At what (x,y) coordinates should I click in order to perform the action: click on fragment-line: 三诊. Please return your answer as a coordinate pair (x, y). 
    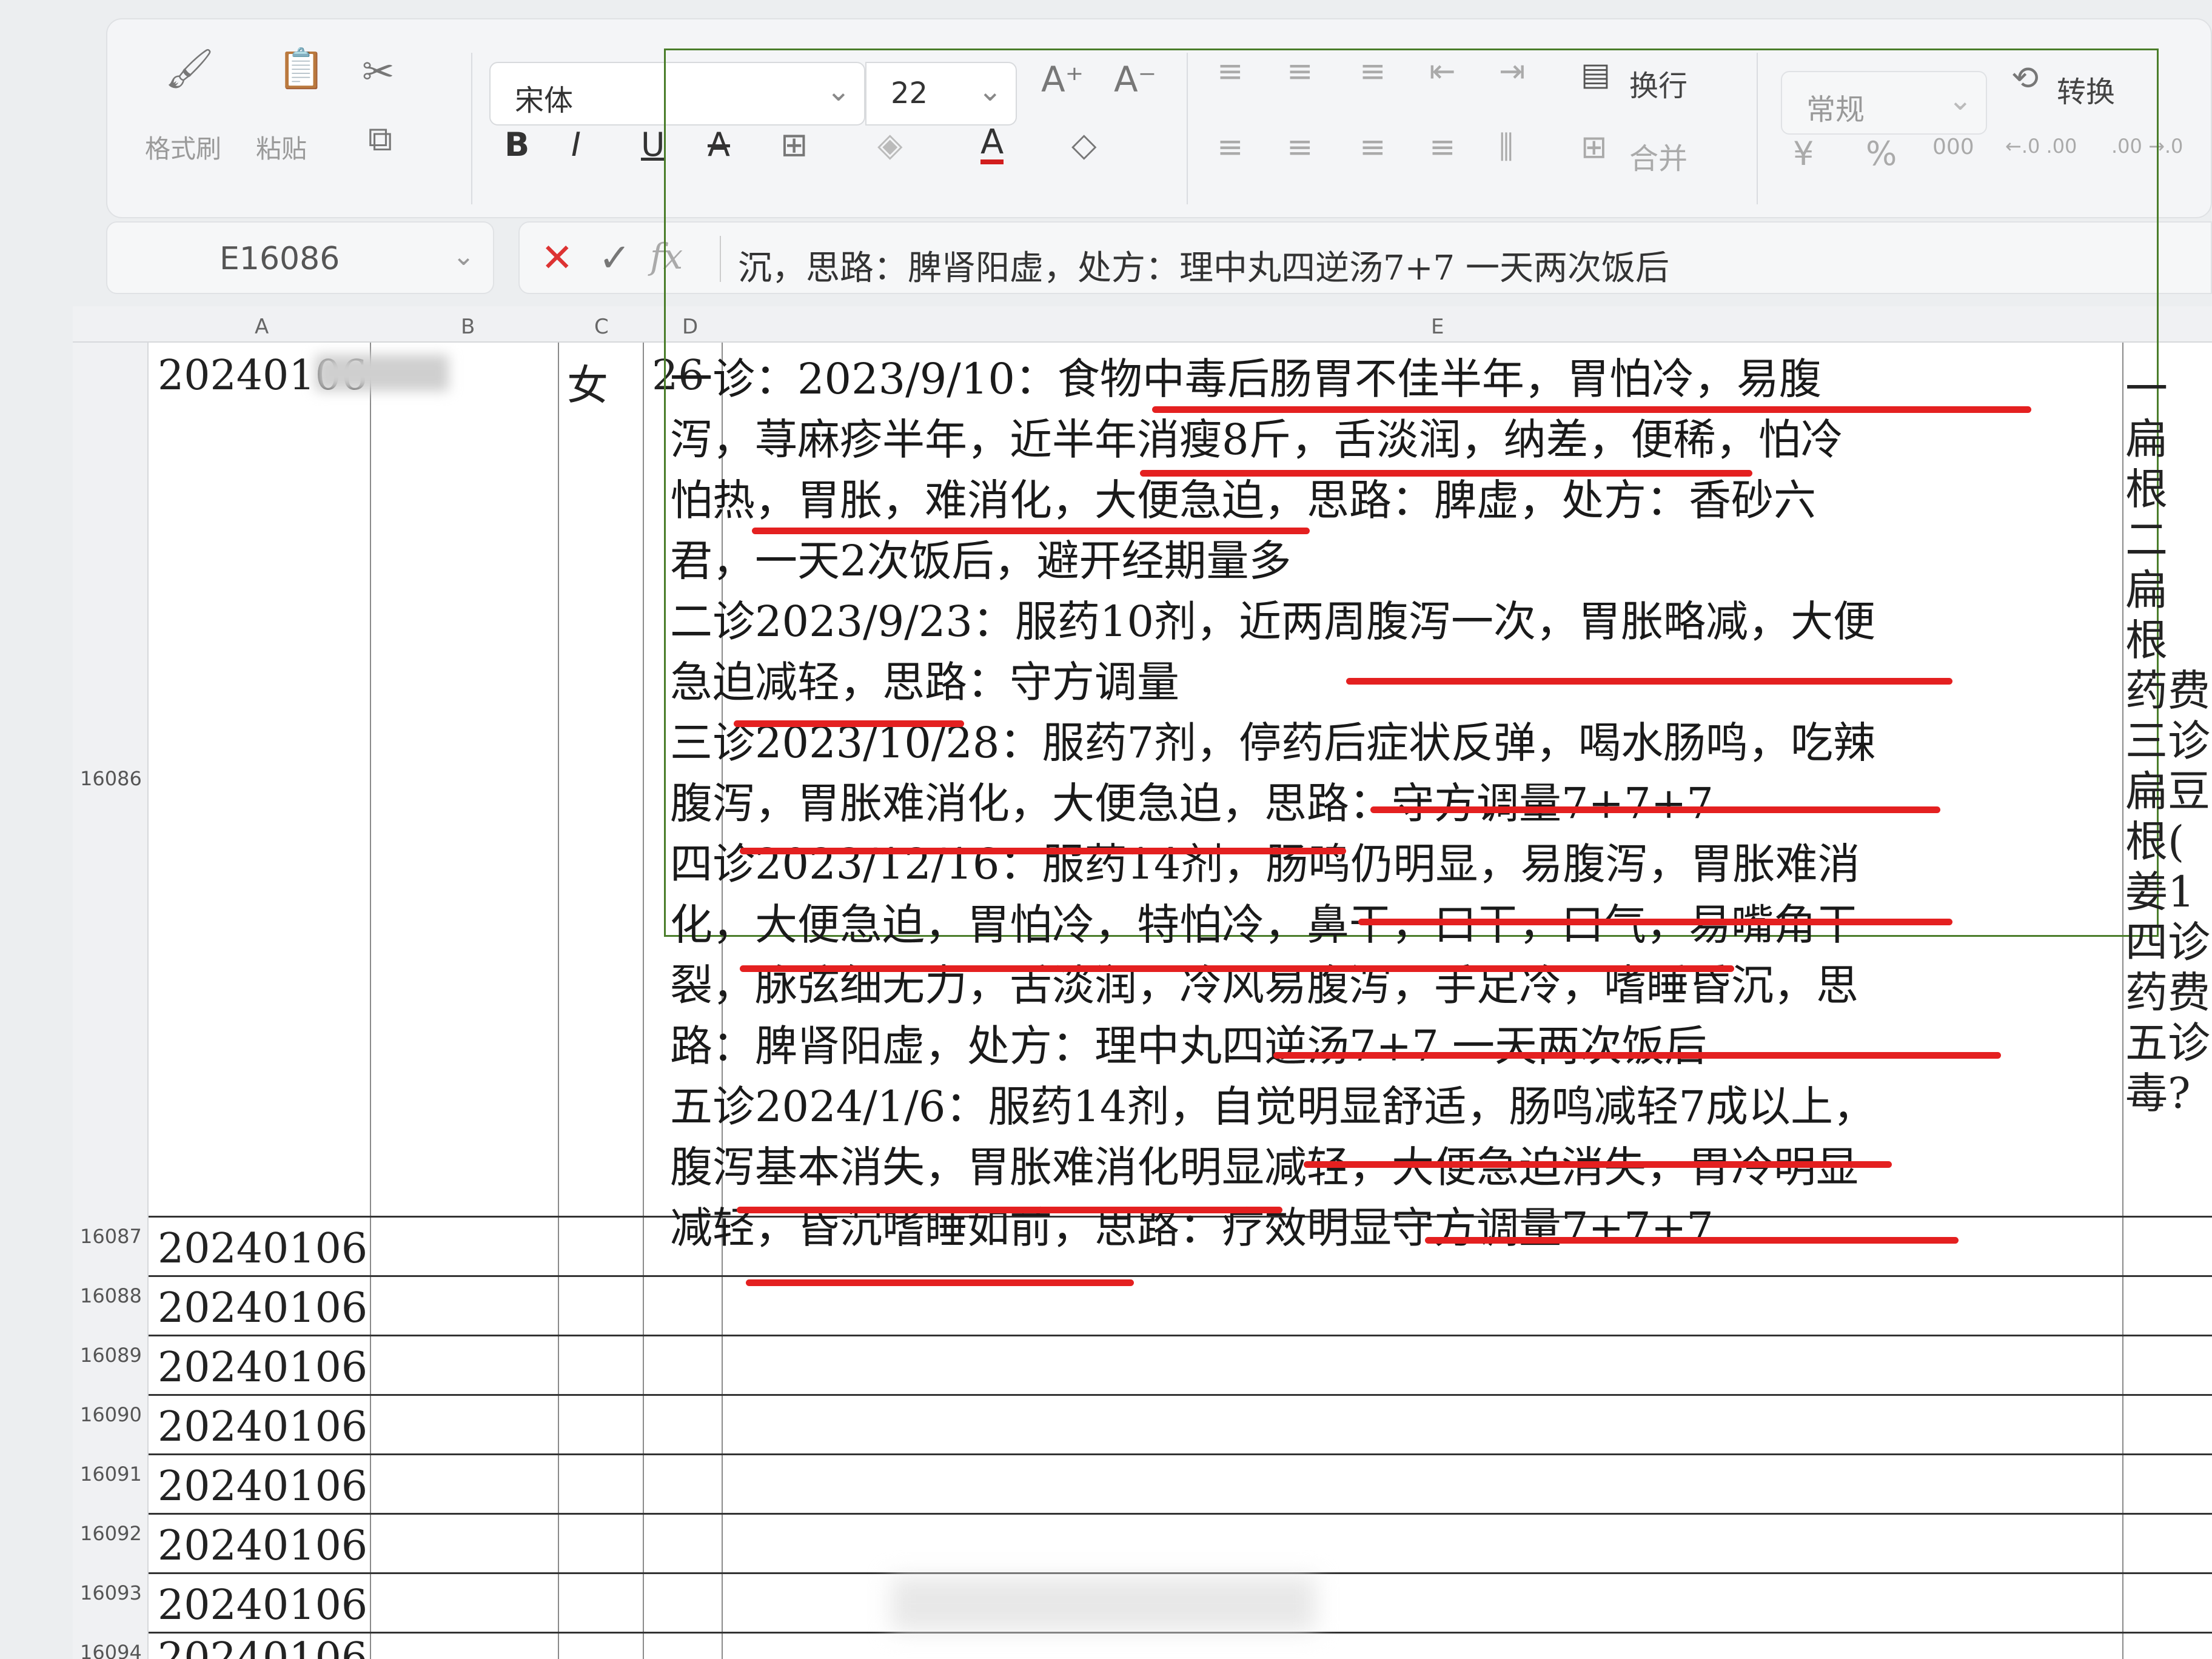
    Looking at the image, I should click on (2167, 741).